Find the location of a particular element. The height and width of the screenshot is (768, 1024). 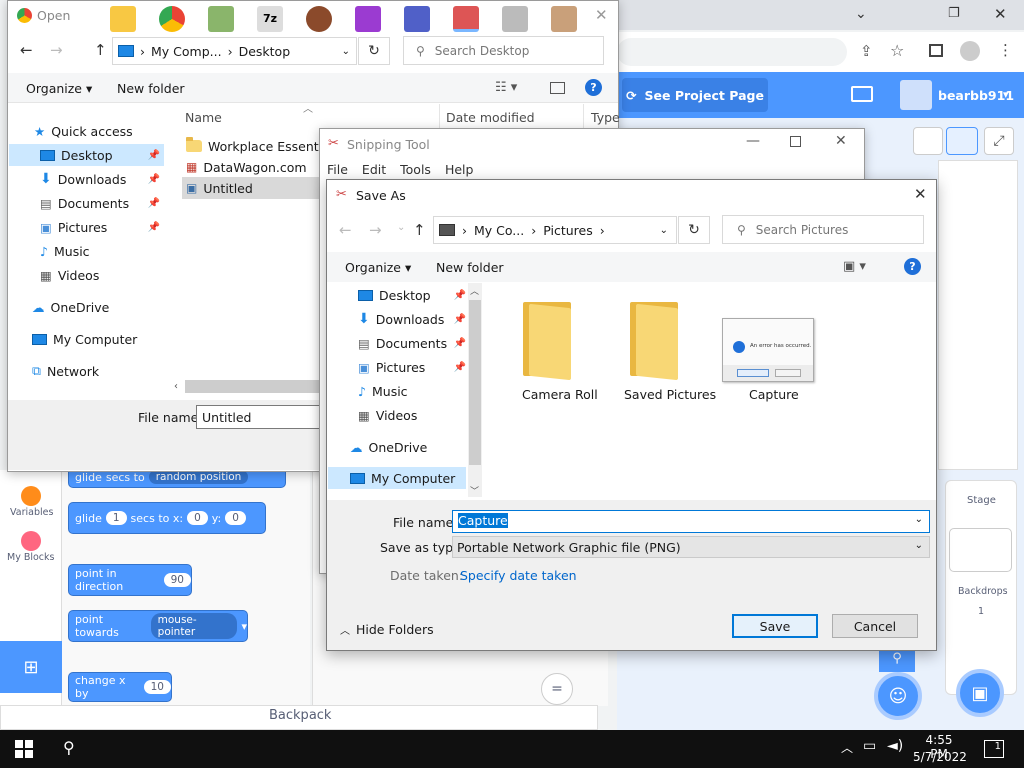

open-file-name-input: Untitled is located at coordinates (258, 417).